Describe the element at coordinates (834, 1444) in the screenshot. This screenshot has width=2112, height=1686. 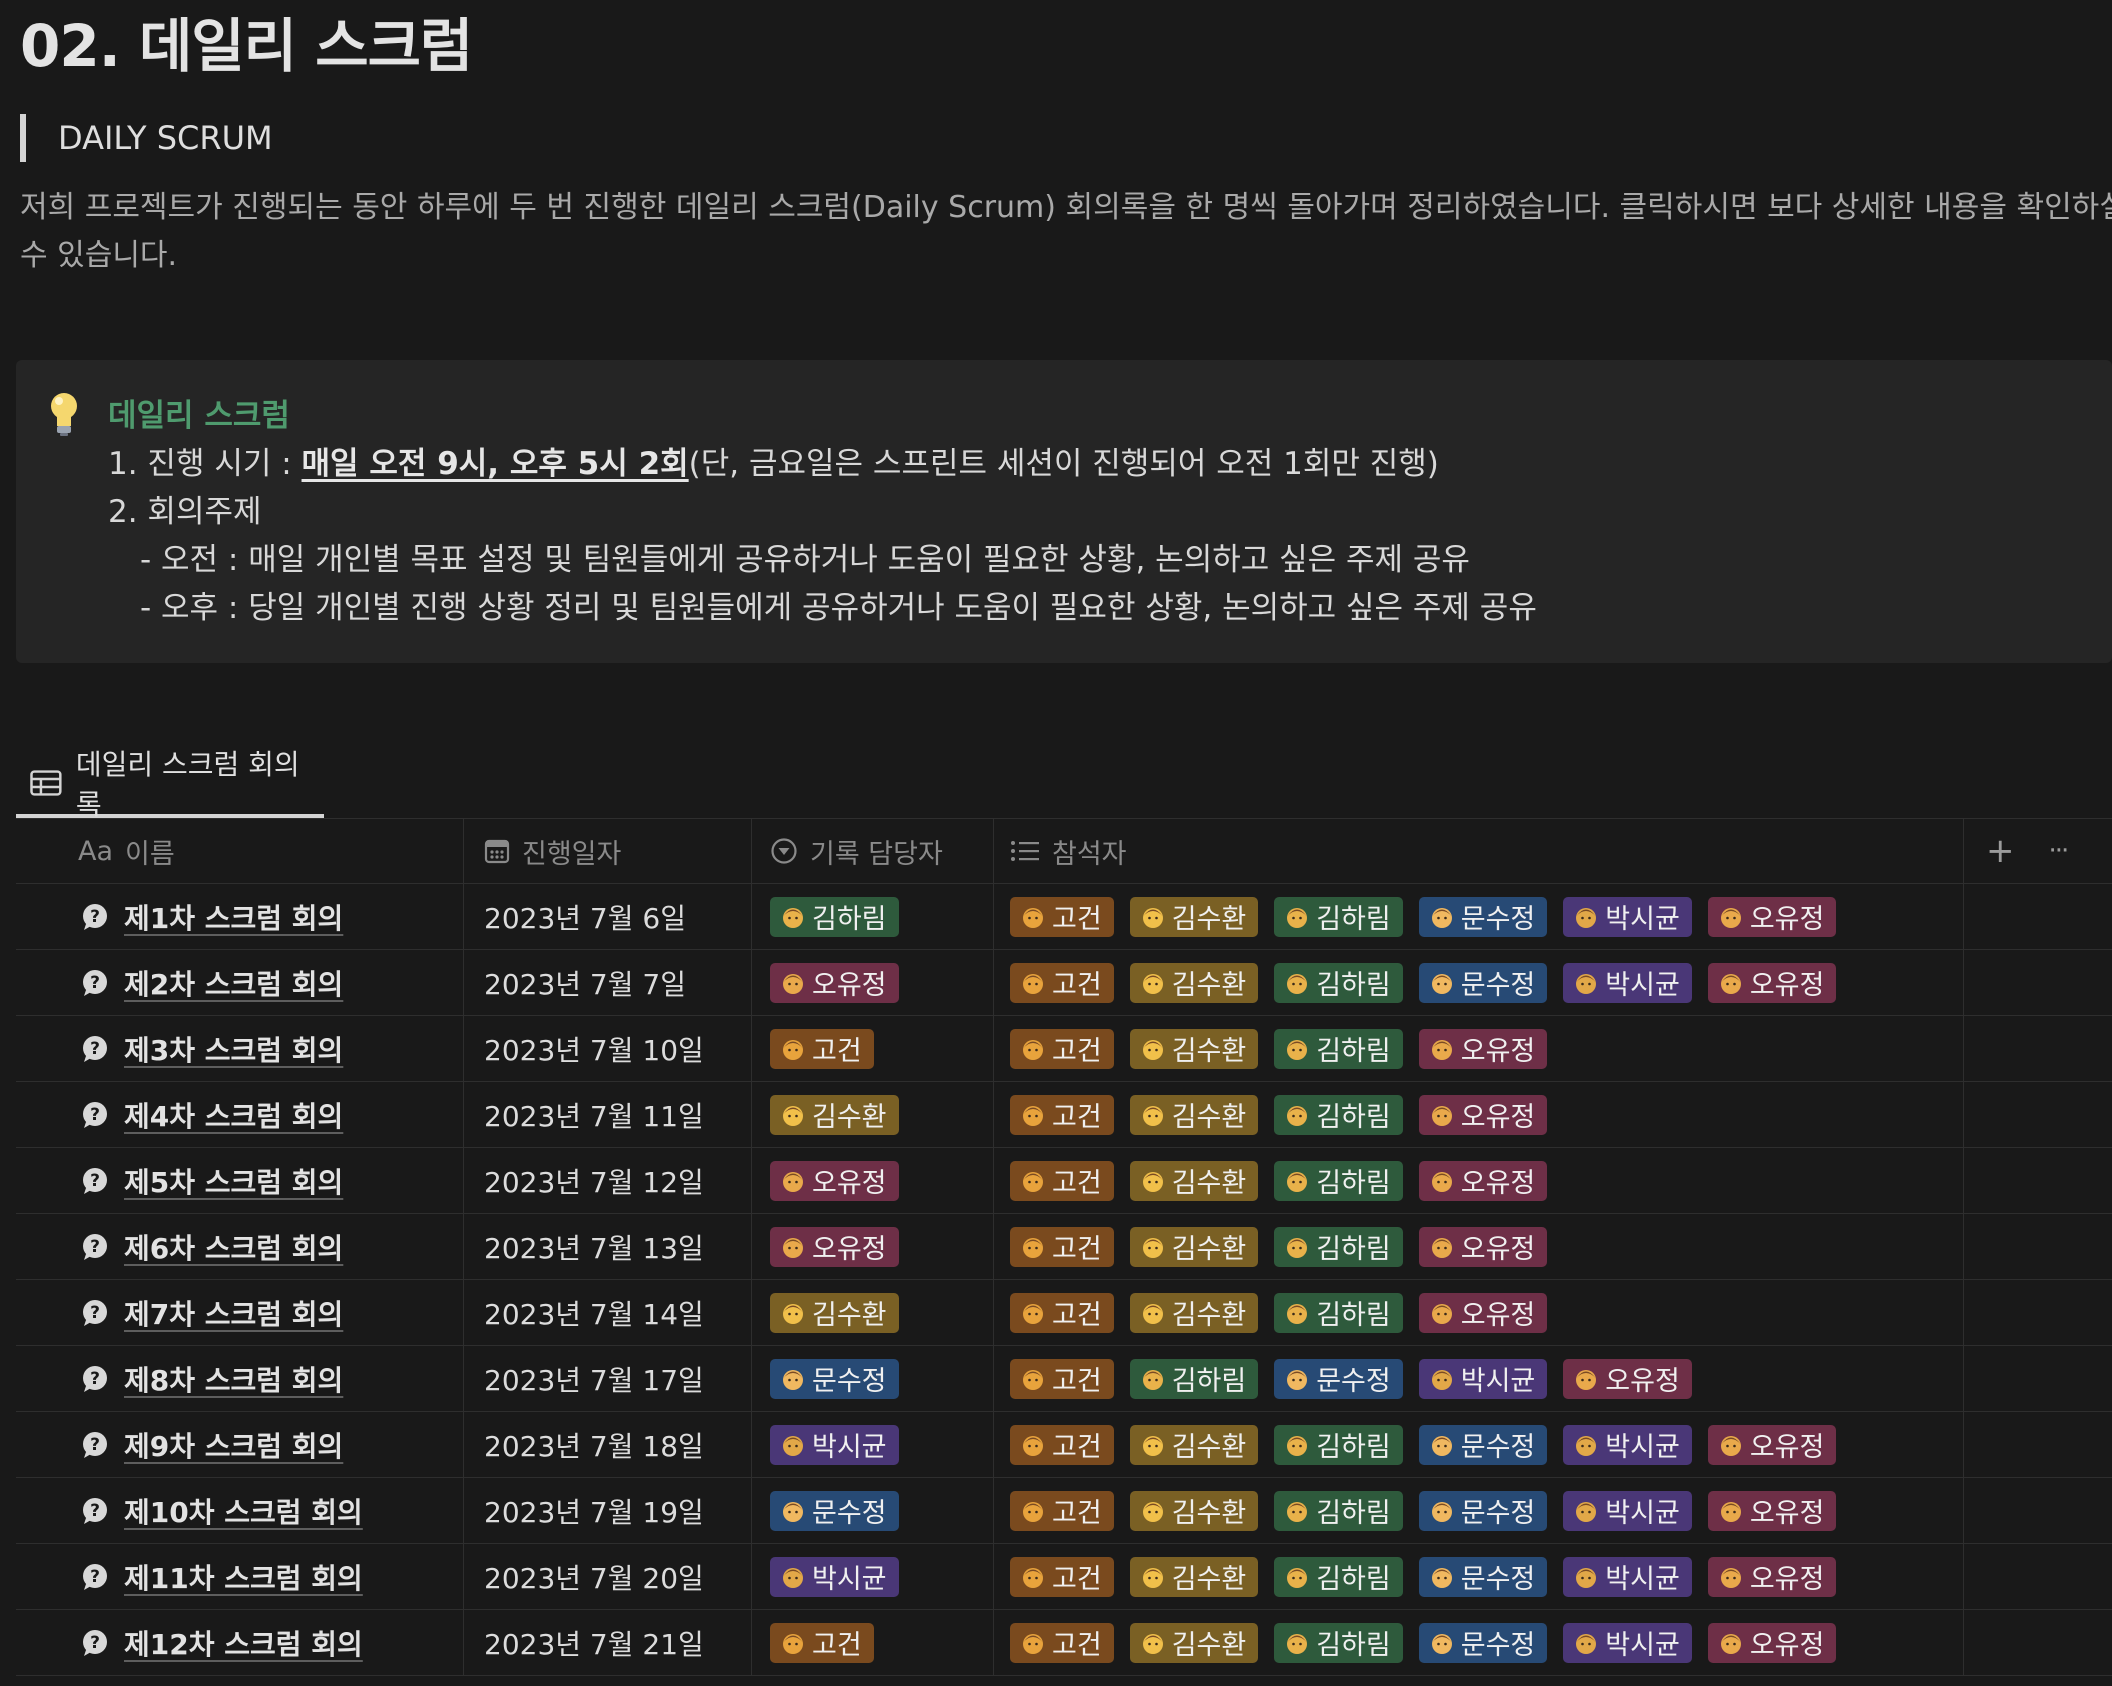
I see `recorder-tag: 박시균` at that location.